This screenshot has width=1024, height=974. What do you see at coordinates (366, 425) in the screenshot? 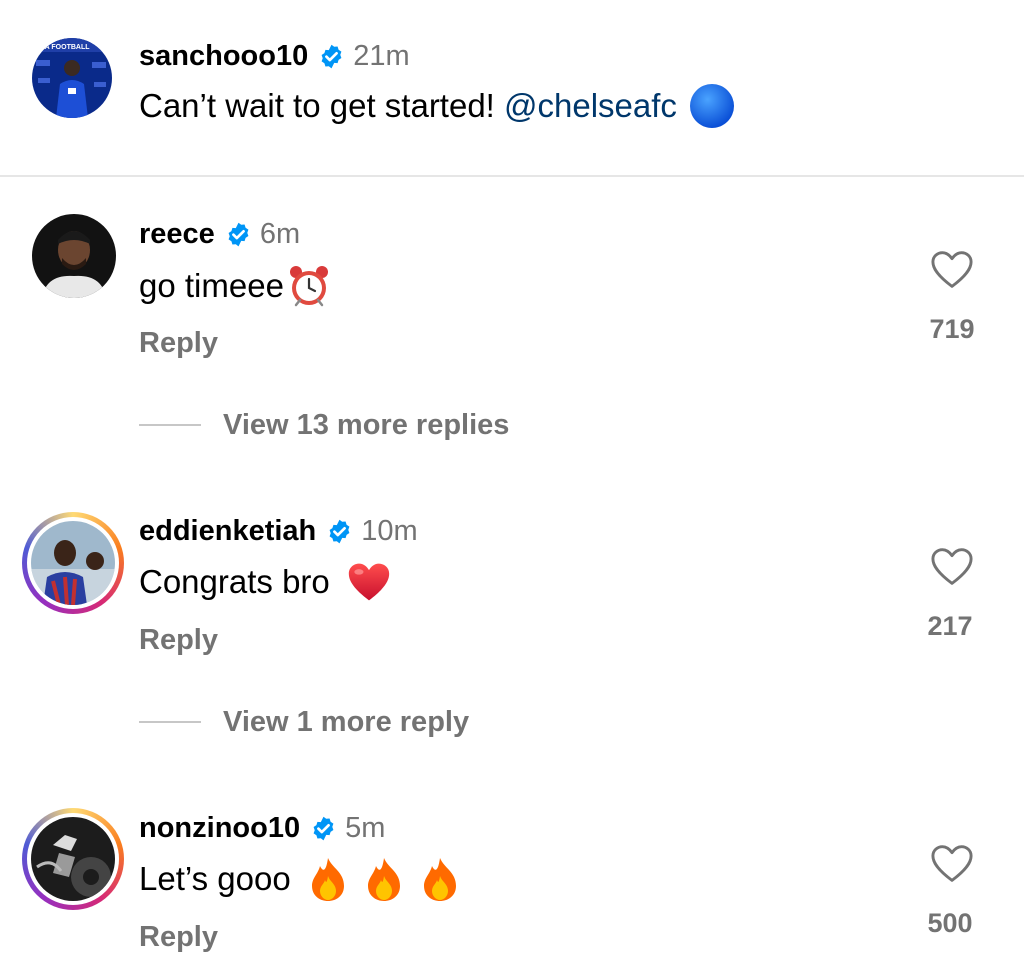
I see `view-replies-label: View 13 more replies` at bounding box center [366, 425].